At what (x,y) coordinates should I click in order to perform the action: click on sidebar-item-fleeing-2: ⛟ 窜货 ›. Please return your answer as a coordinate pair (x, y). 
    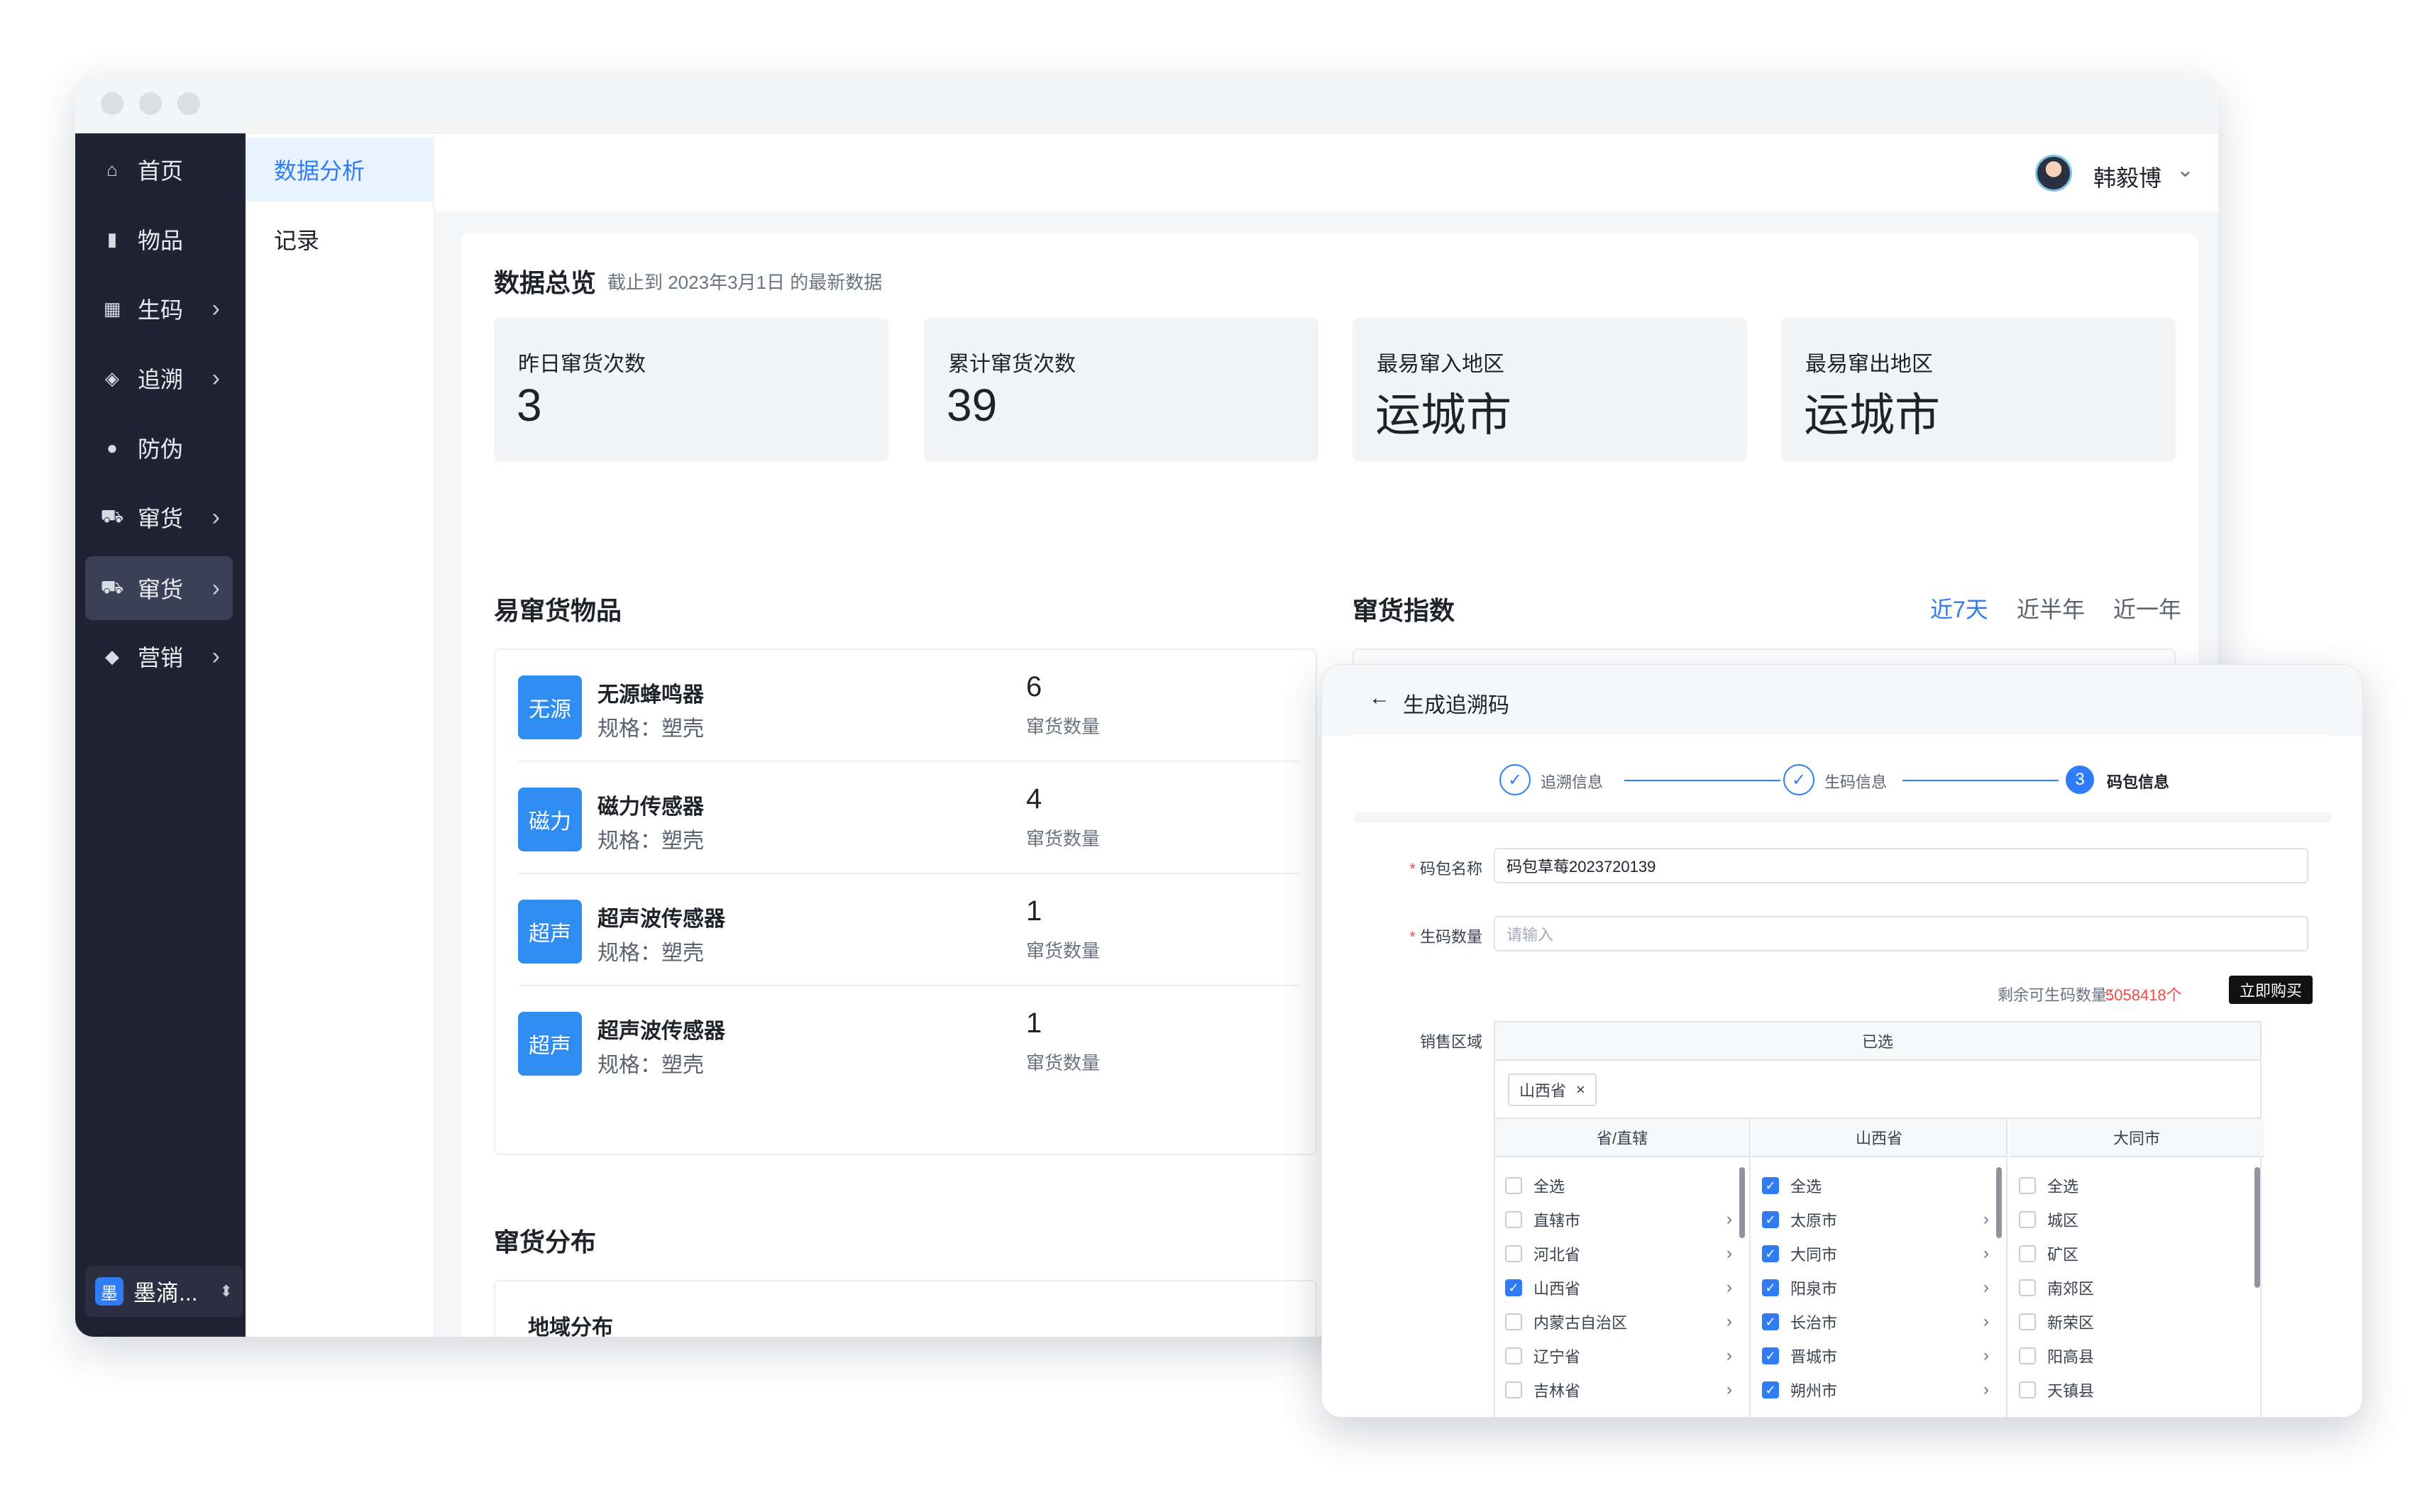
    Looking at the image, I should click on (159, 588).